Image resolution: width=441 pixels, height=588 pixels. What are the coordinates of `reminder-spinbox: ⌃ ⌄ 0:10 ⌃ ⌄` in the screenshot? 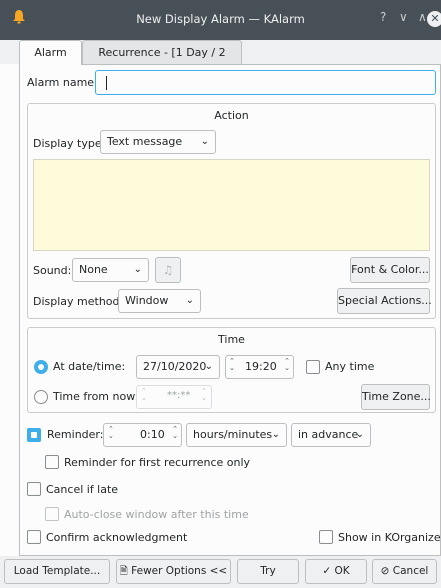 It's located at (142, 435).